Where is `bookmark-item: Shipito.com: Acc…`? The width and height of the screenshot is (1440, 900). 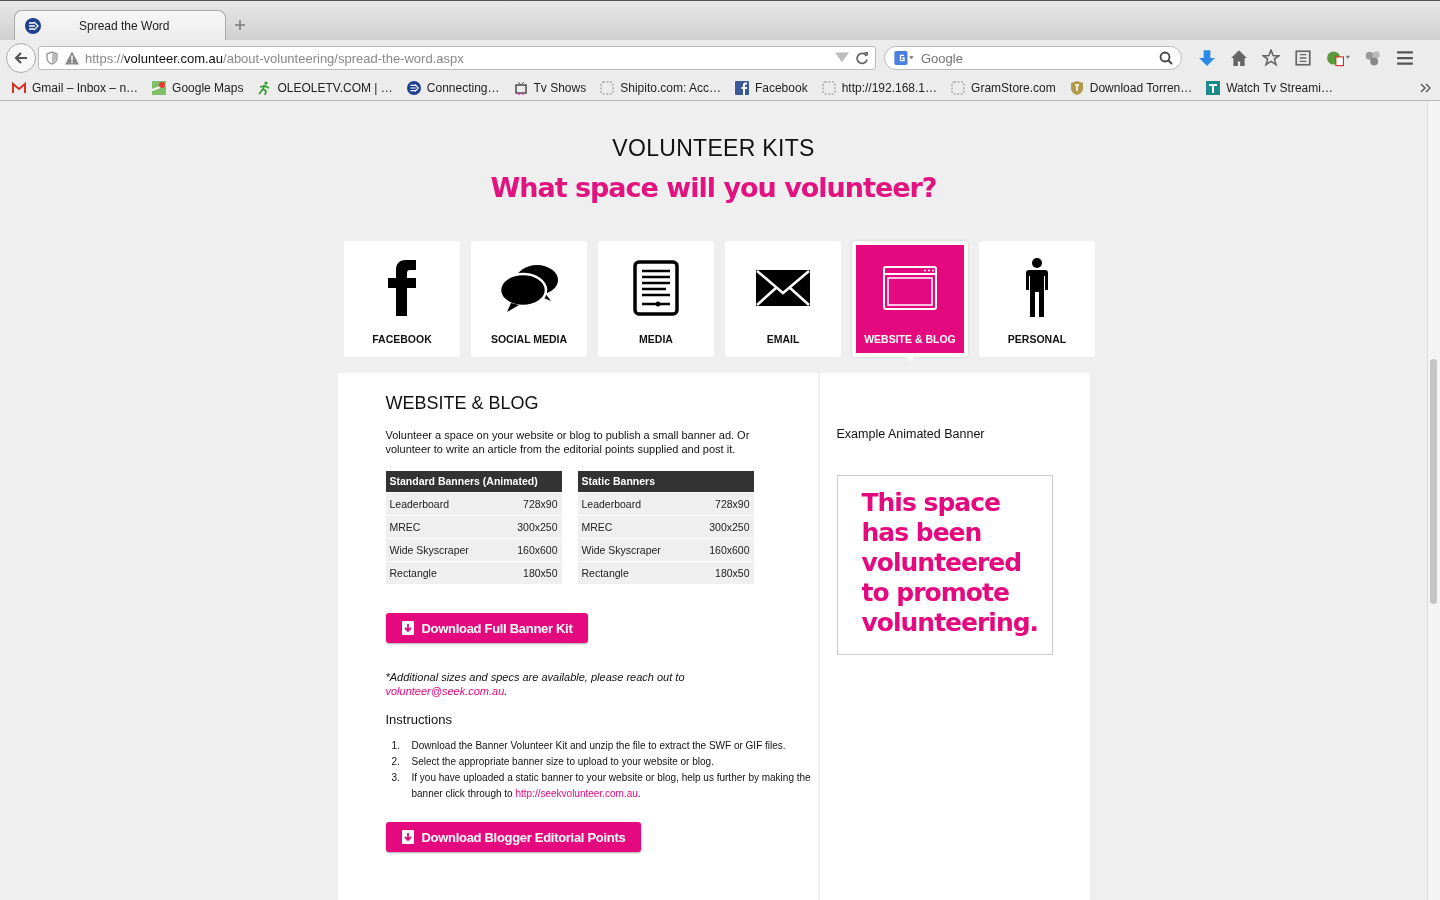
bookmark-item: Shipito.com: Acc… is located at coordinates (660, 88).